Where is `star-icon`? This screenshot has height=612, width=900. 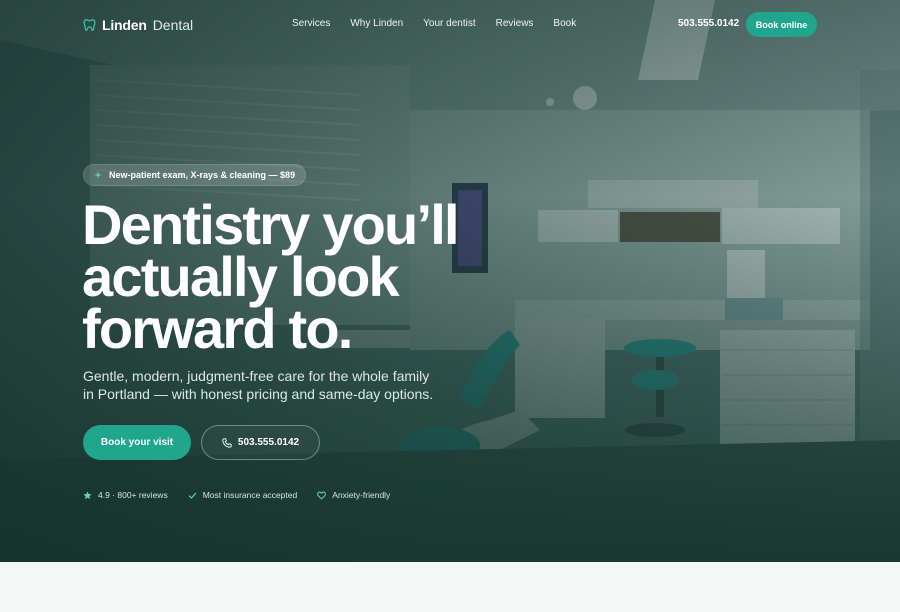
star-icon is located at coordinates (87, 494).